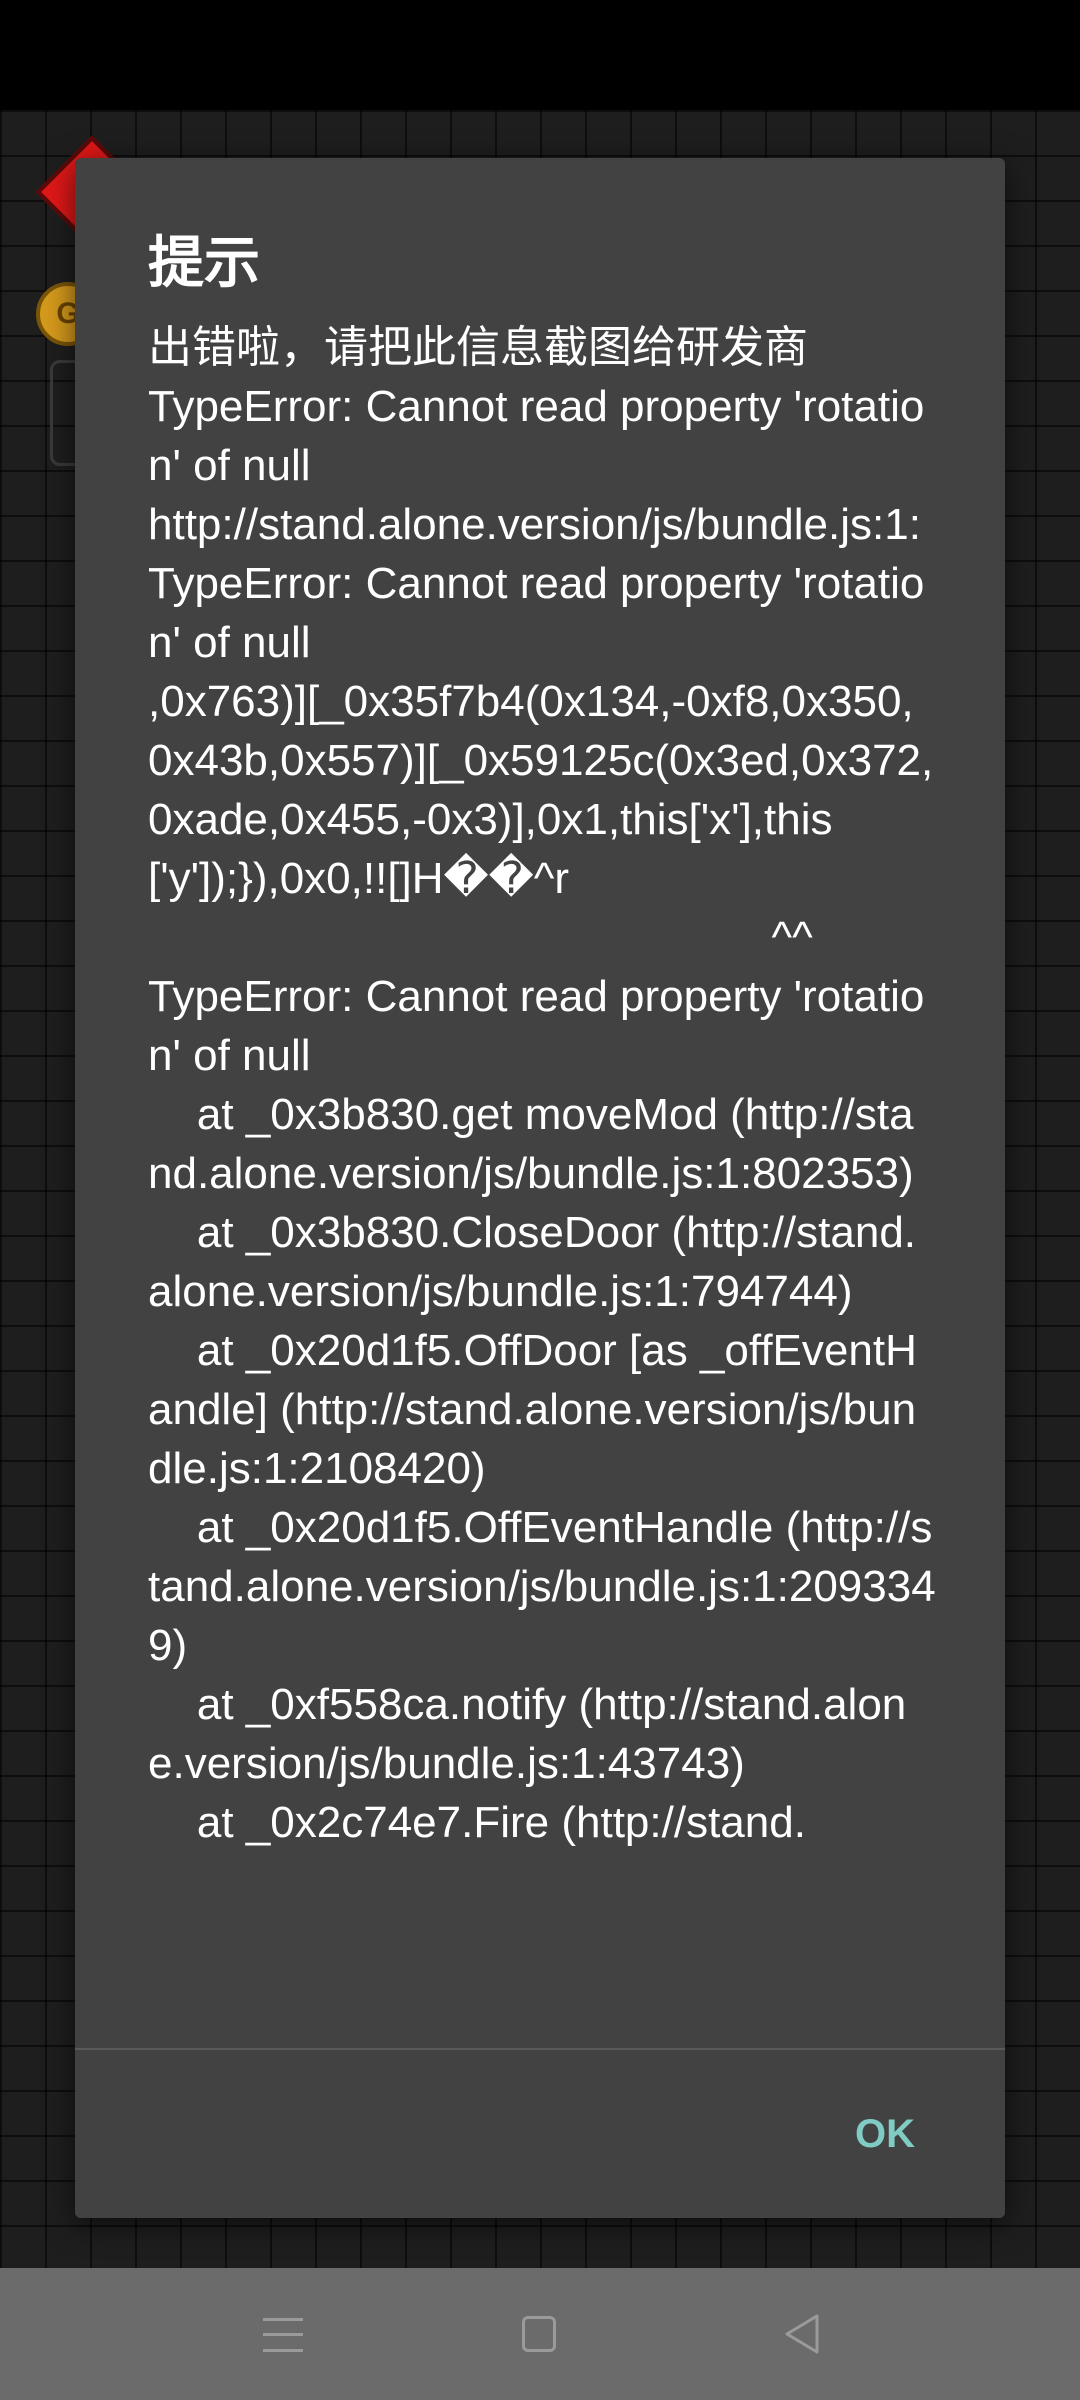 Image resolution: width=1080 pixels, height=2400 pixels. I want to click on menu-icon, so click(283, 2335).